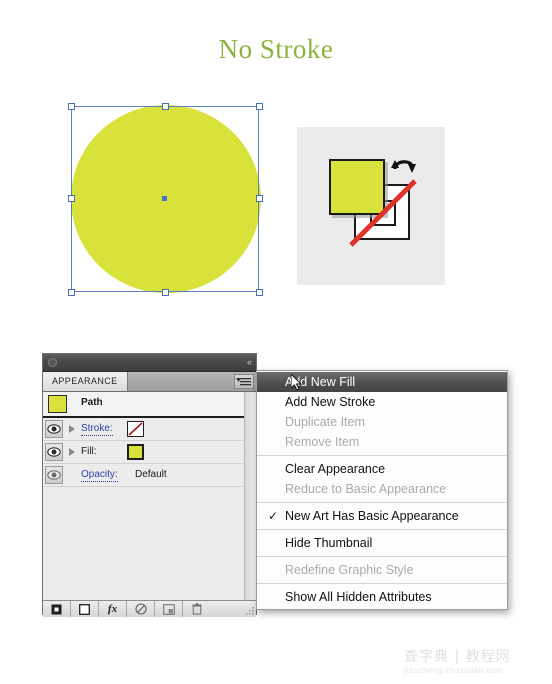 The image size is (552, 684). What do you see at coordinates (325, 422) in the screenshot?
I see `menu-item-duplicate-item: Duplicate Item` at bounding box center [325, 422].